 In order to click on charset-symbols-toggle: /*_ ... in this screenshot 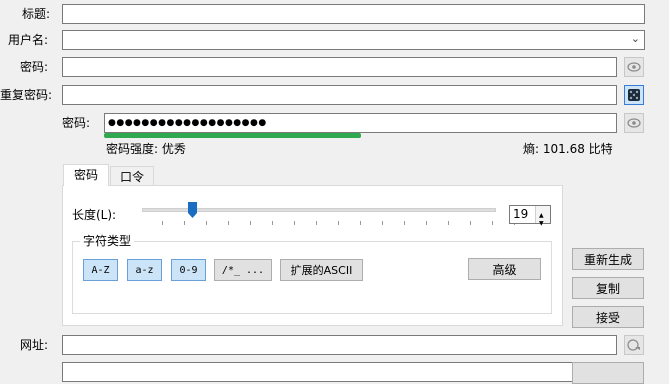, I will do `click(243, 270)`.